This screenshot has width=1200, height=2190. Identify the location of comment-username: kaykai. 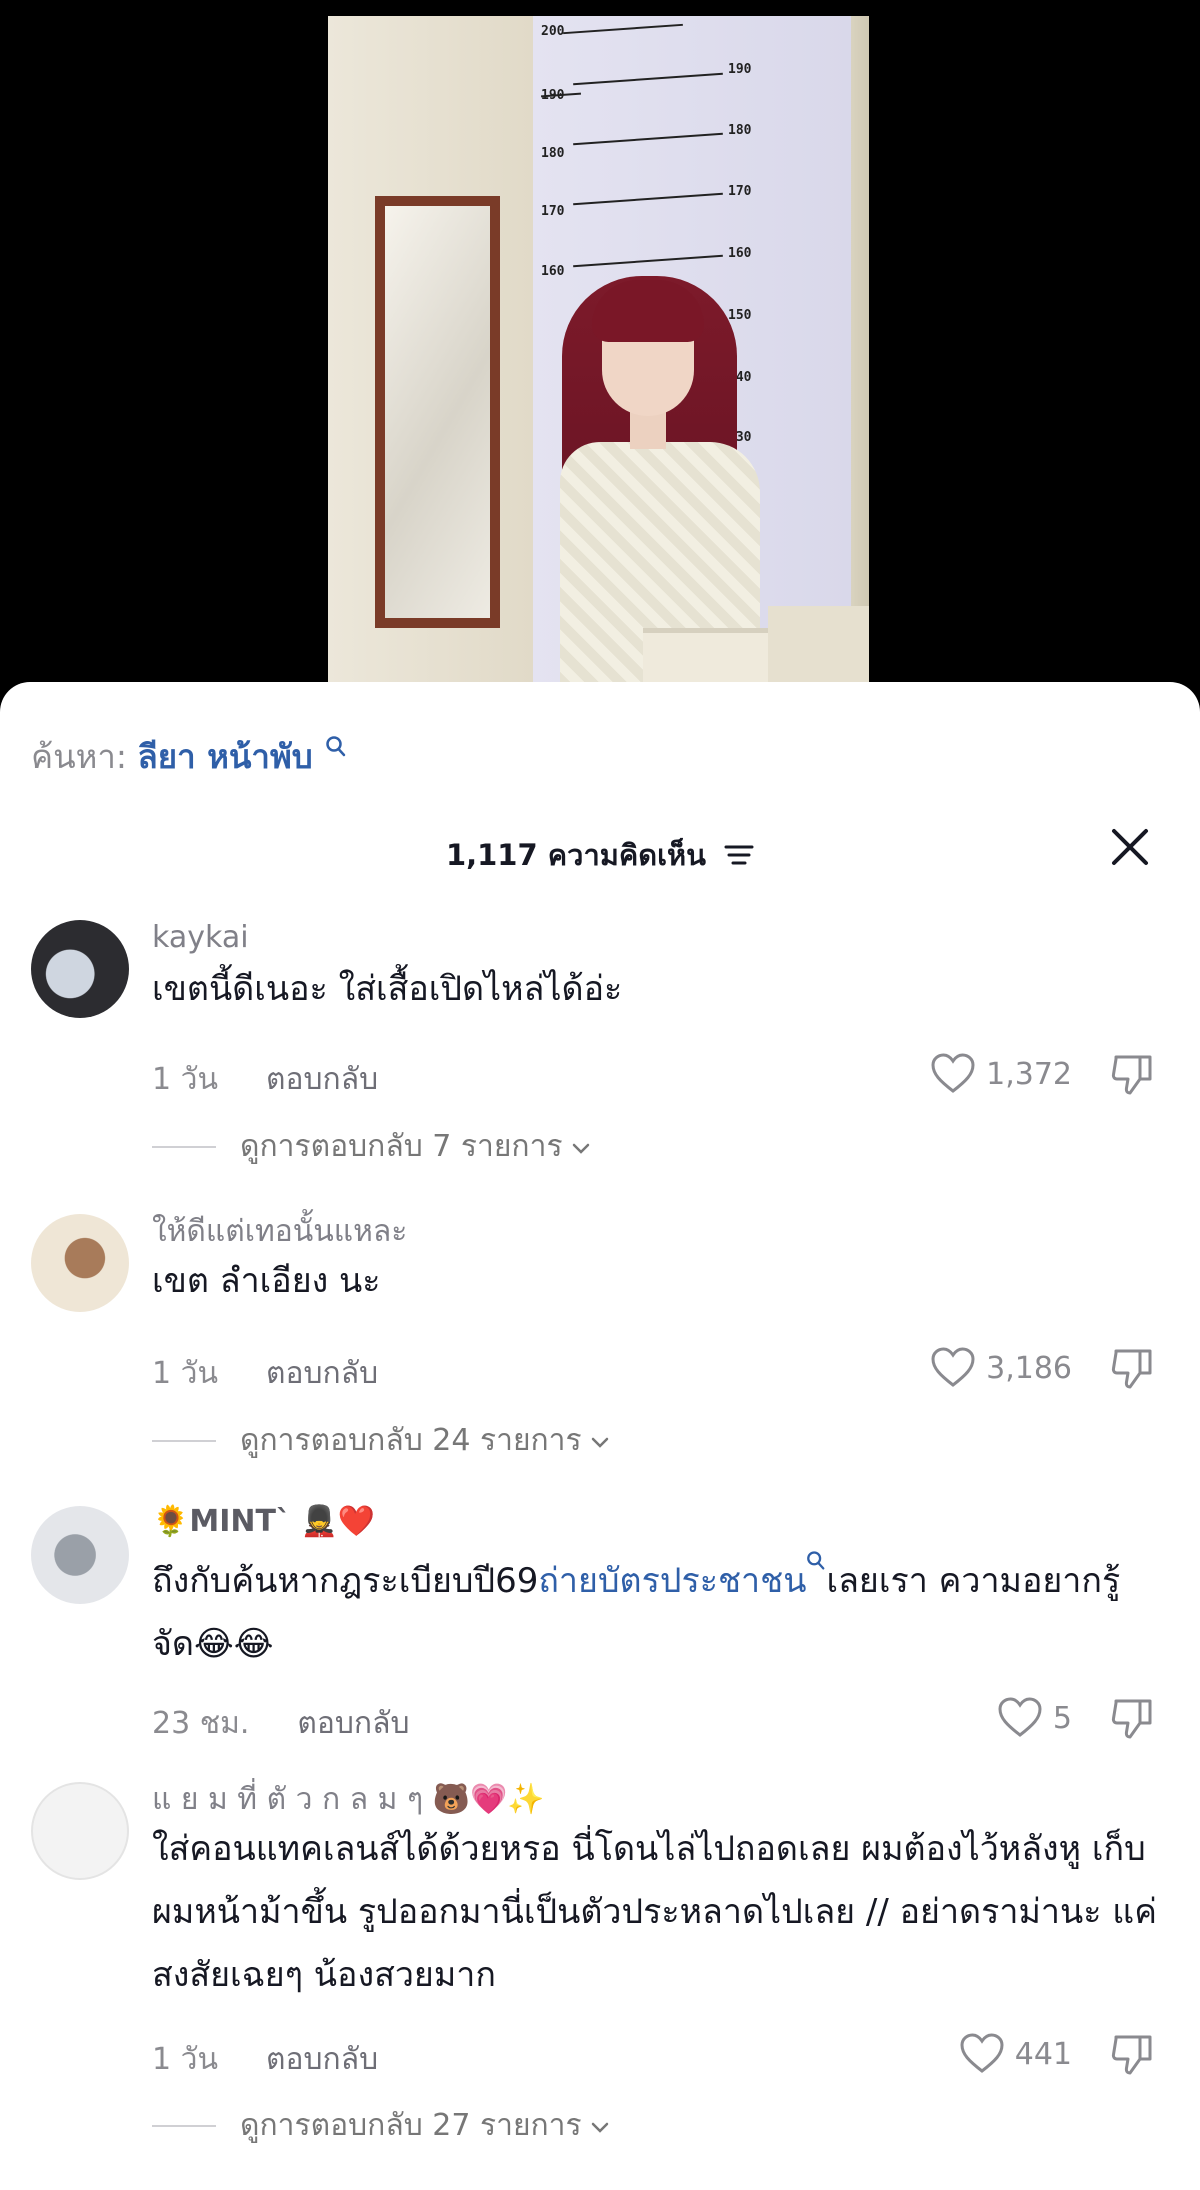
(200, 937).